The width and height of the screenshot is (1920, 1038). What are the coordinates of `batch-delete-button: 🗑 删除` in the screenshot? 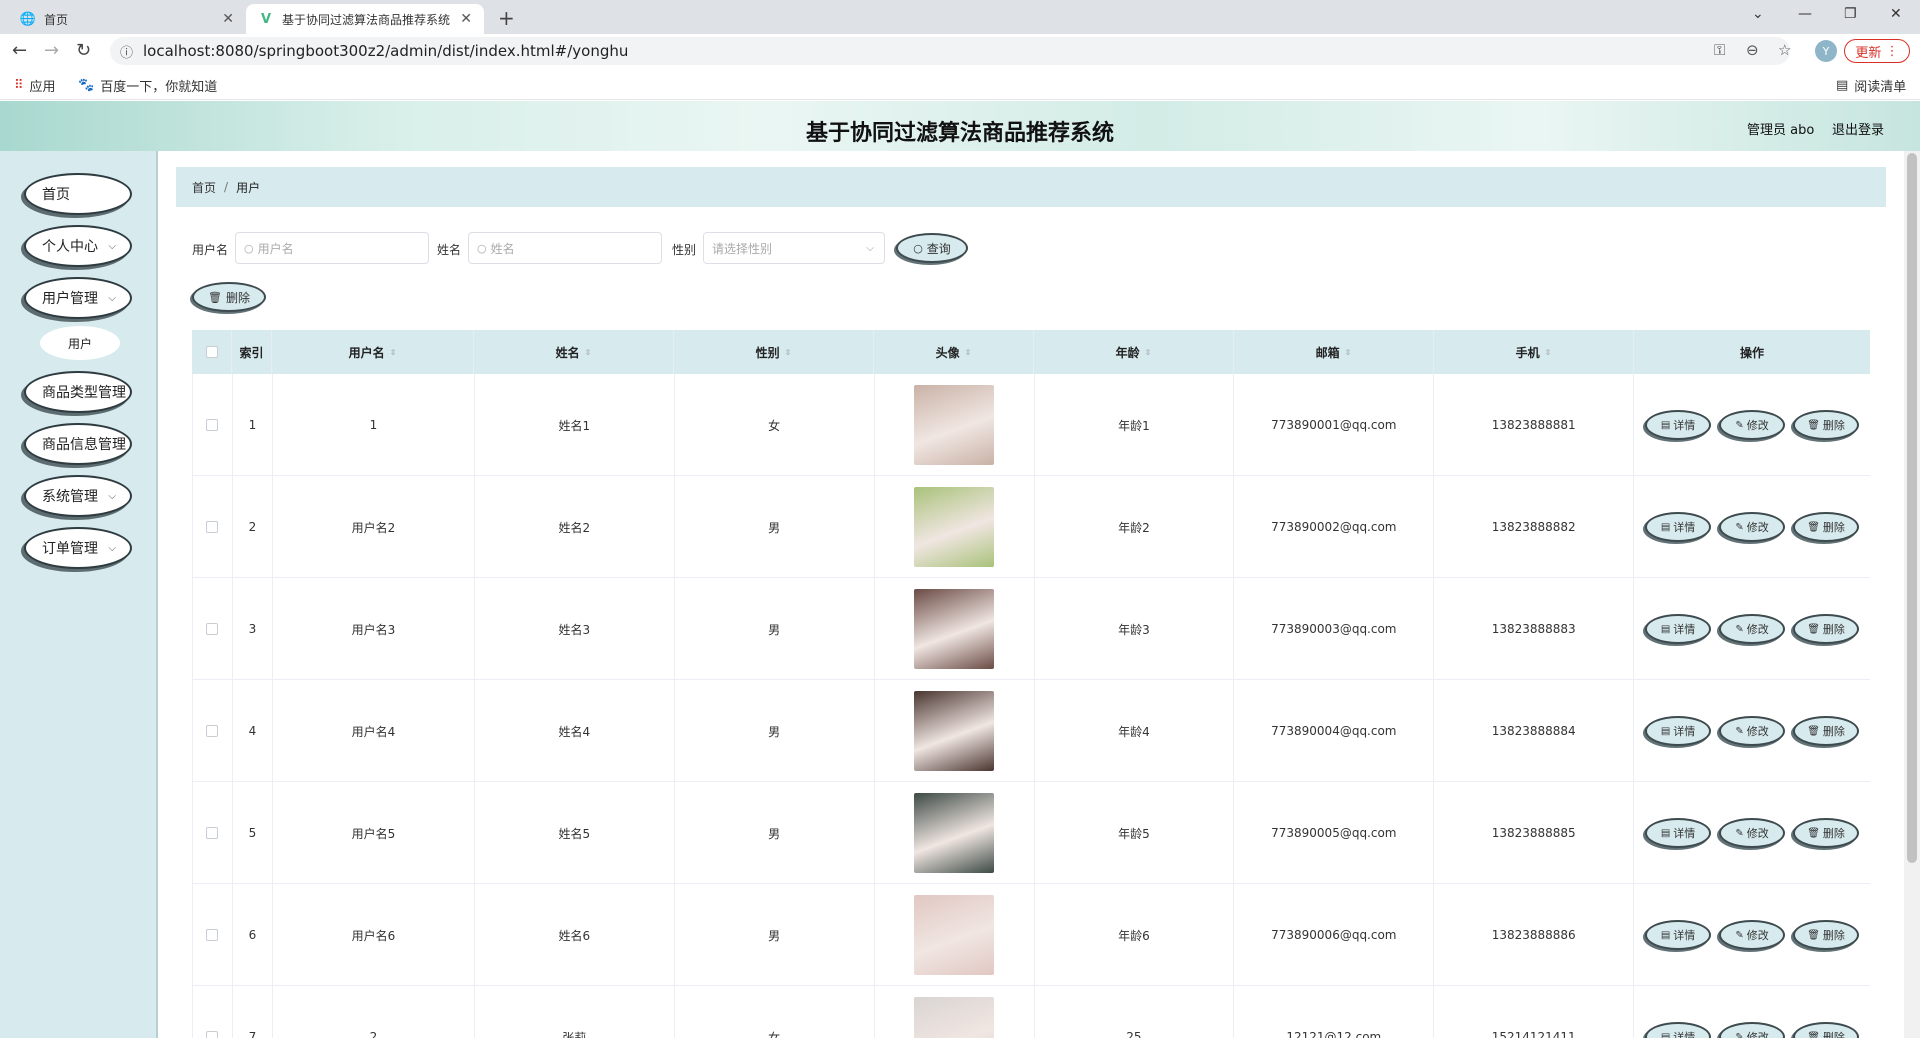 It's located at (229, 297).